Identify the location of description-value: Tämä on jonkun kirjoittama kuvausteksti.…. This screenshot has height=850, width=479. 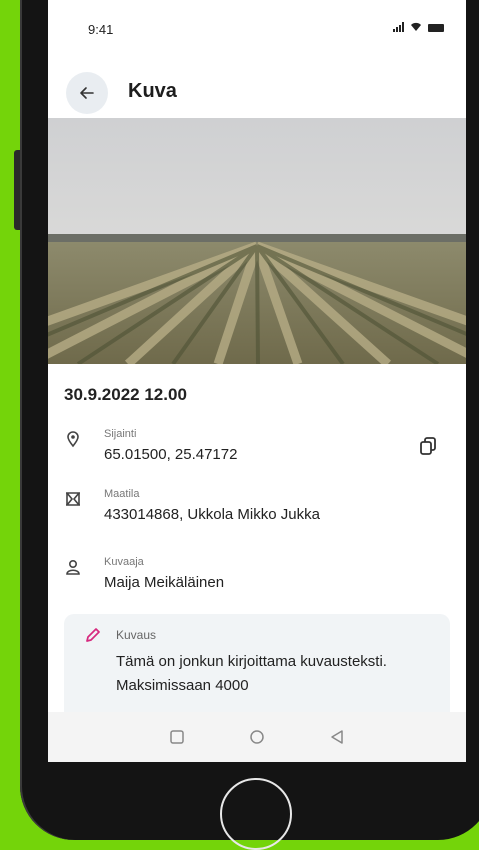
(251, 673).